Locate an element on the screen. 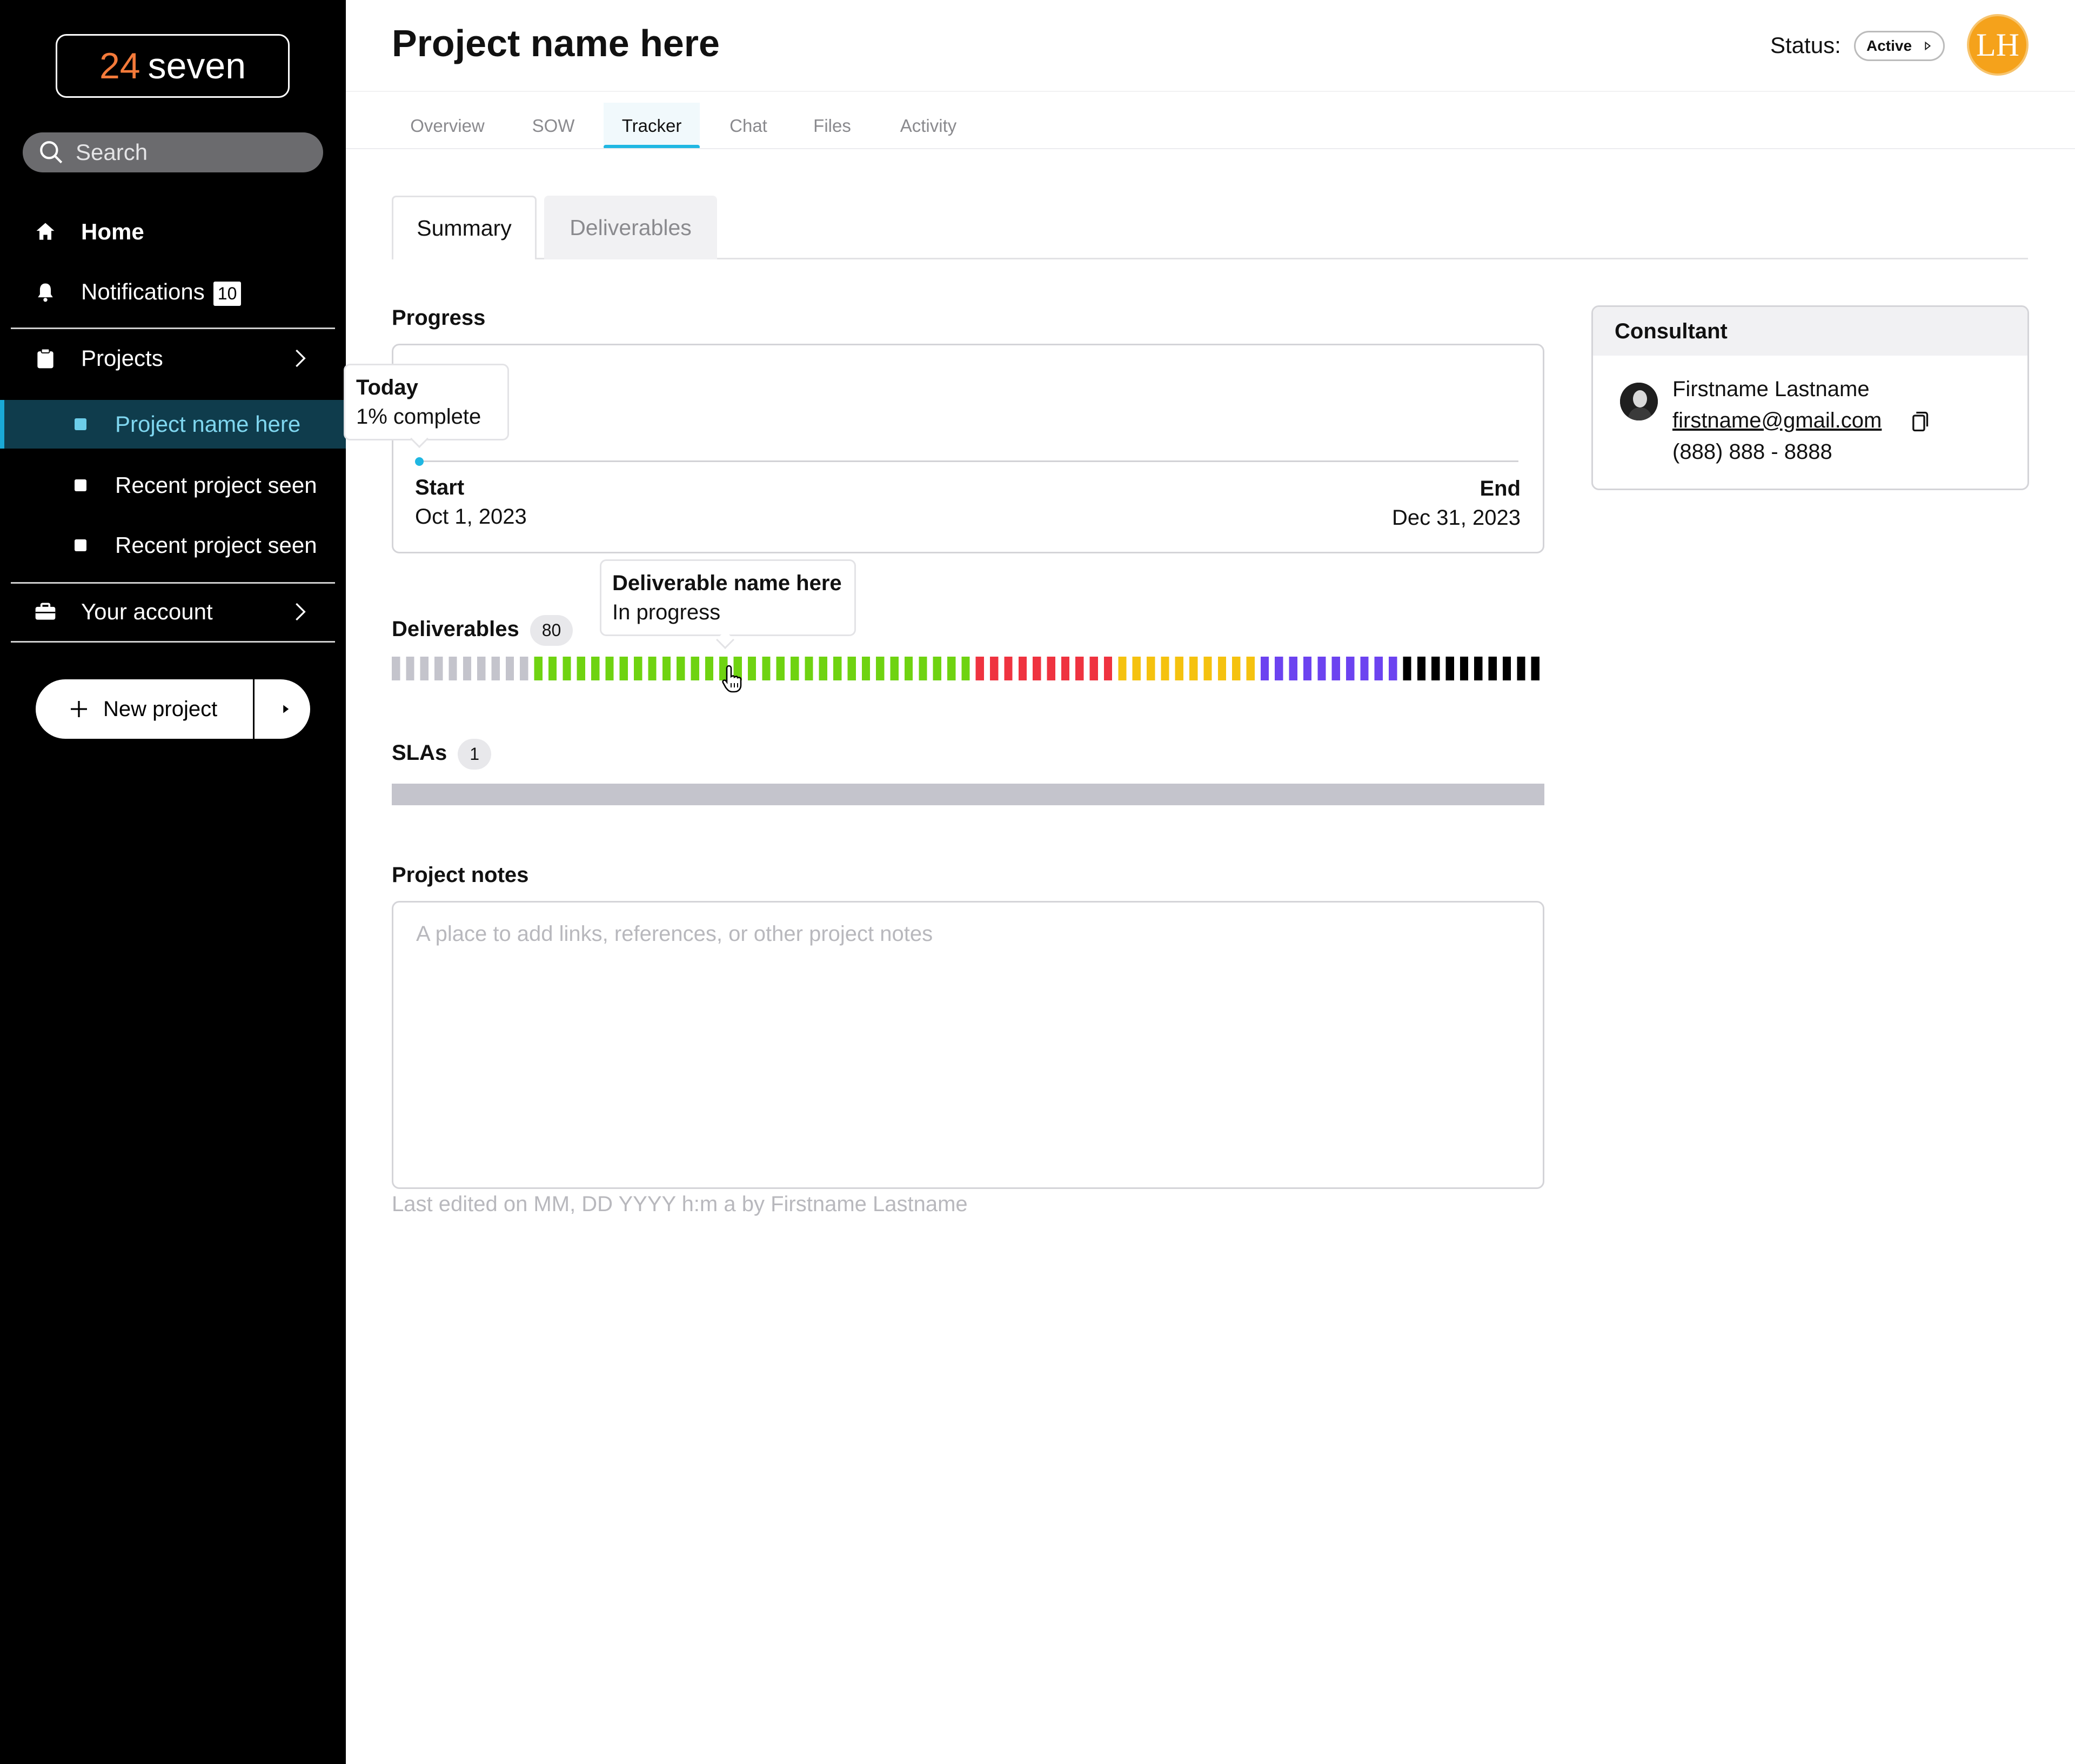 This screenshot has height=1764, width=2075. subtab-deliverables: Deliverables is located at coordinates (630, 227).